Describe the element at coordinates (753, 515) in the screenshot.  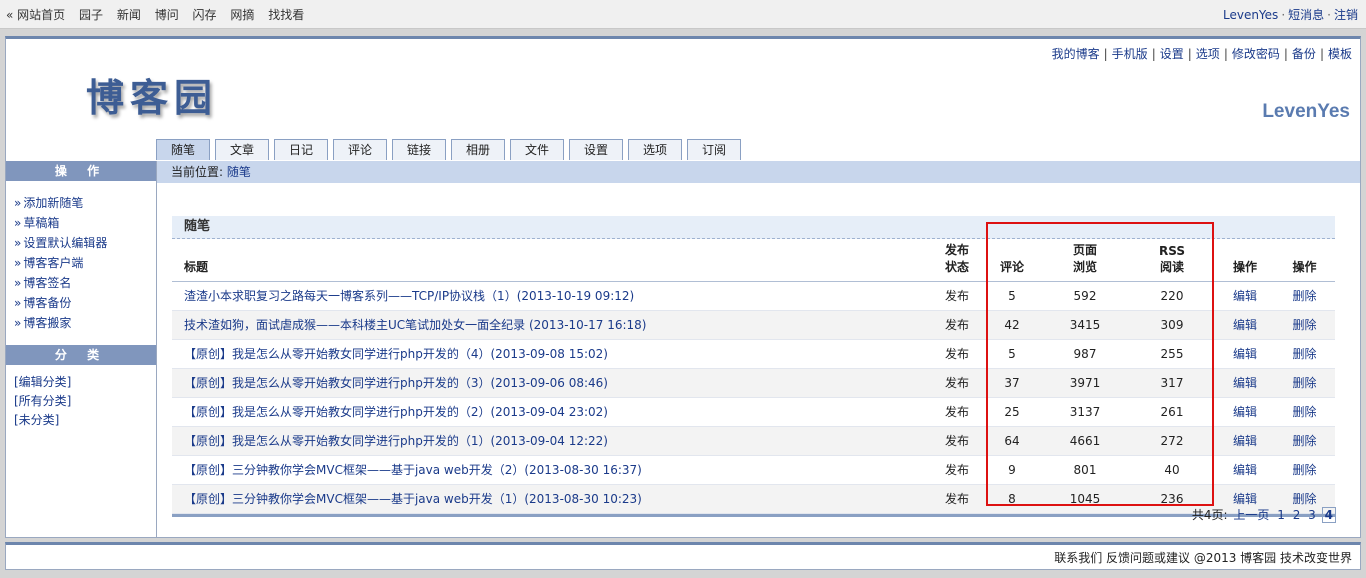
I see `table-bottom-border` at that location.